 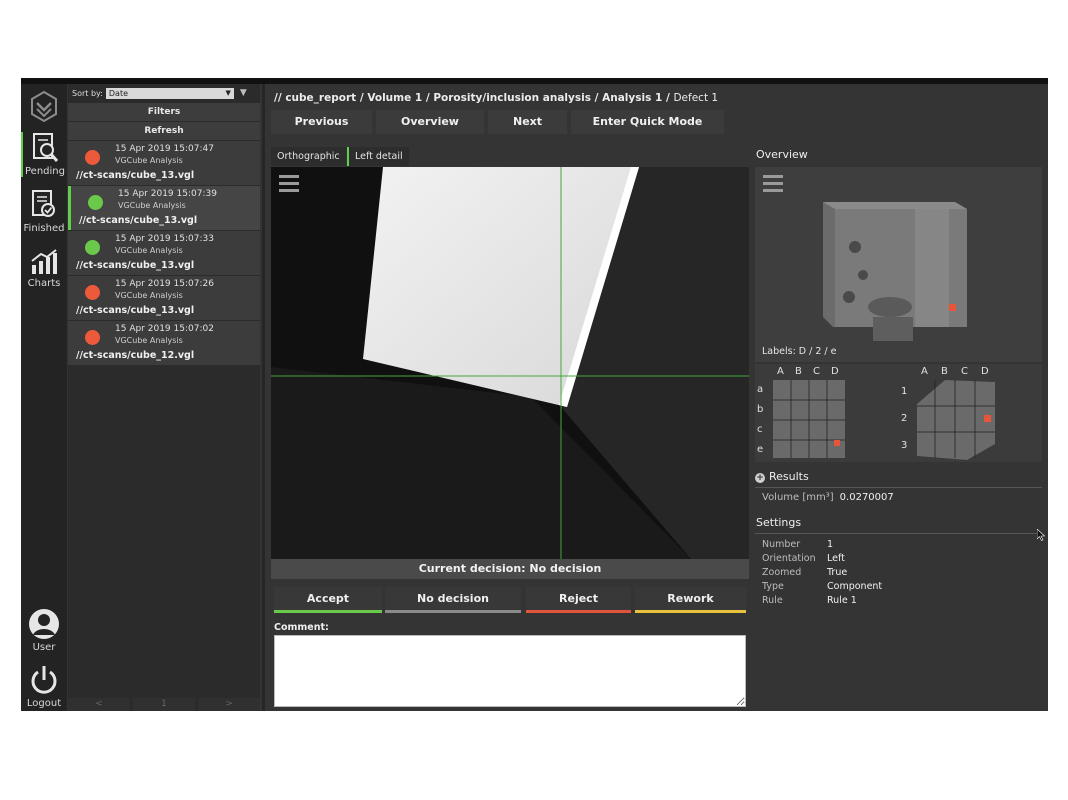 I want to click on pager-page: 1, so click(x=164, y=704).